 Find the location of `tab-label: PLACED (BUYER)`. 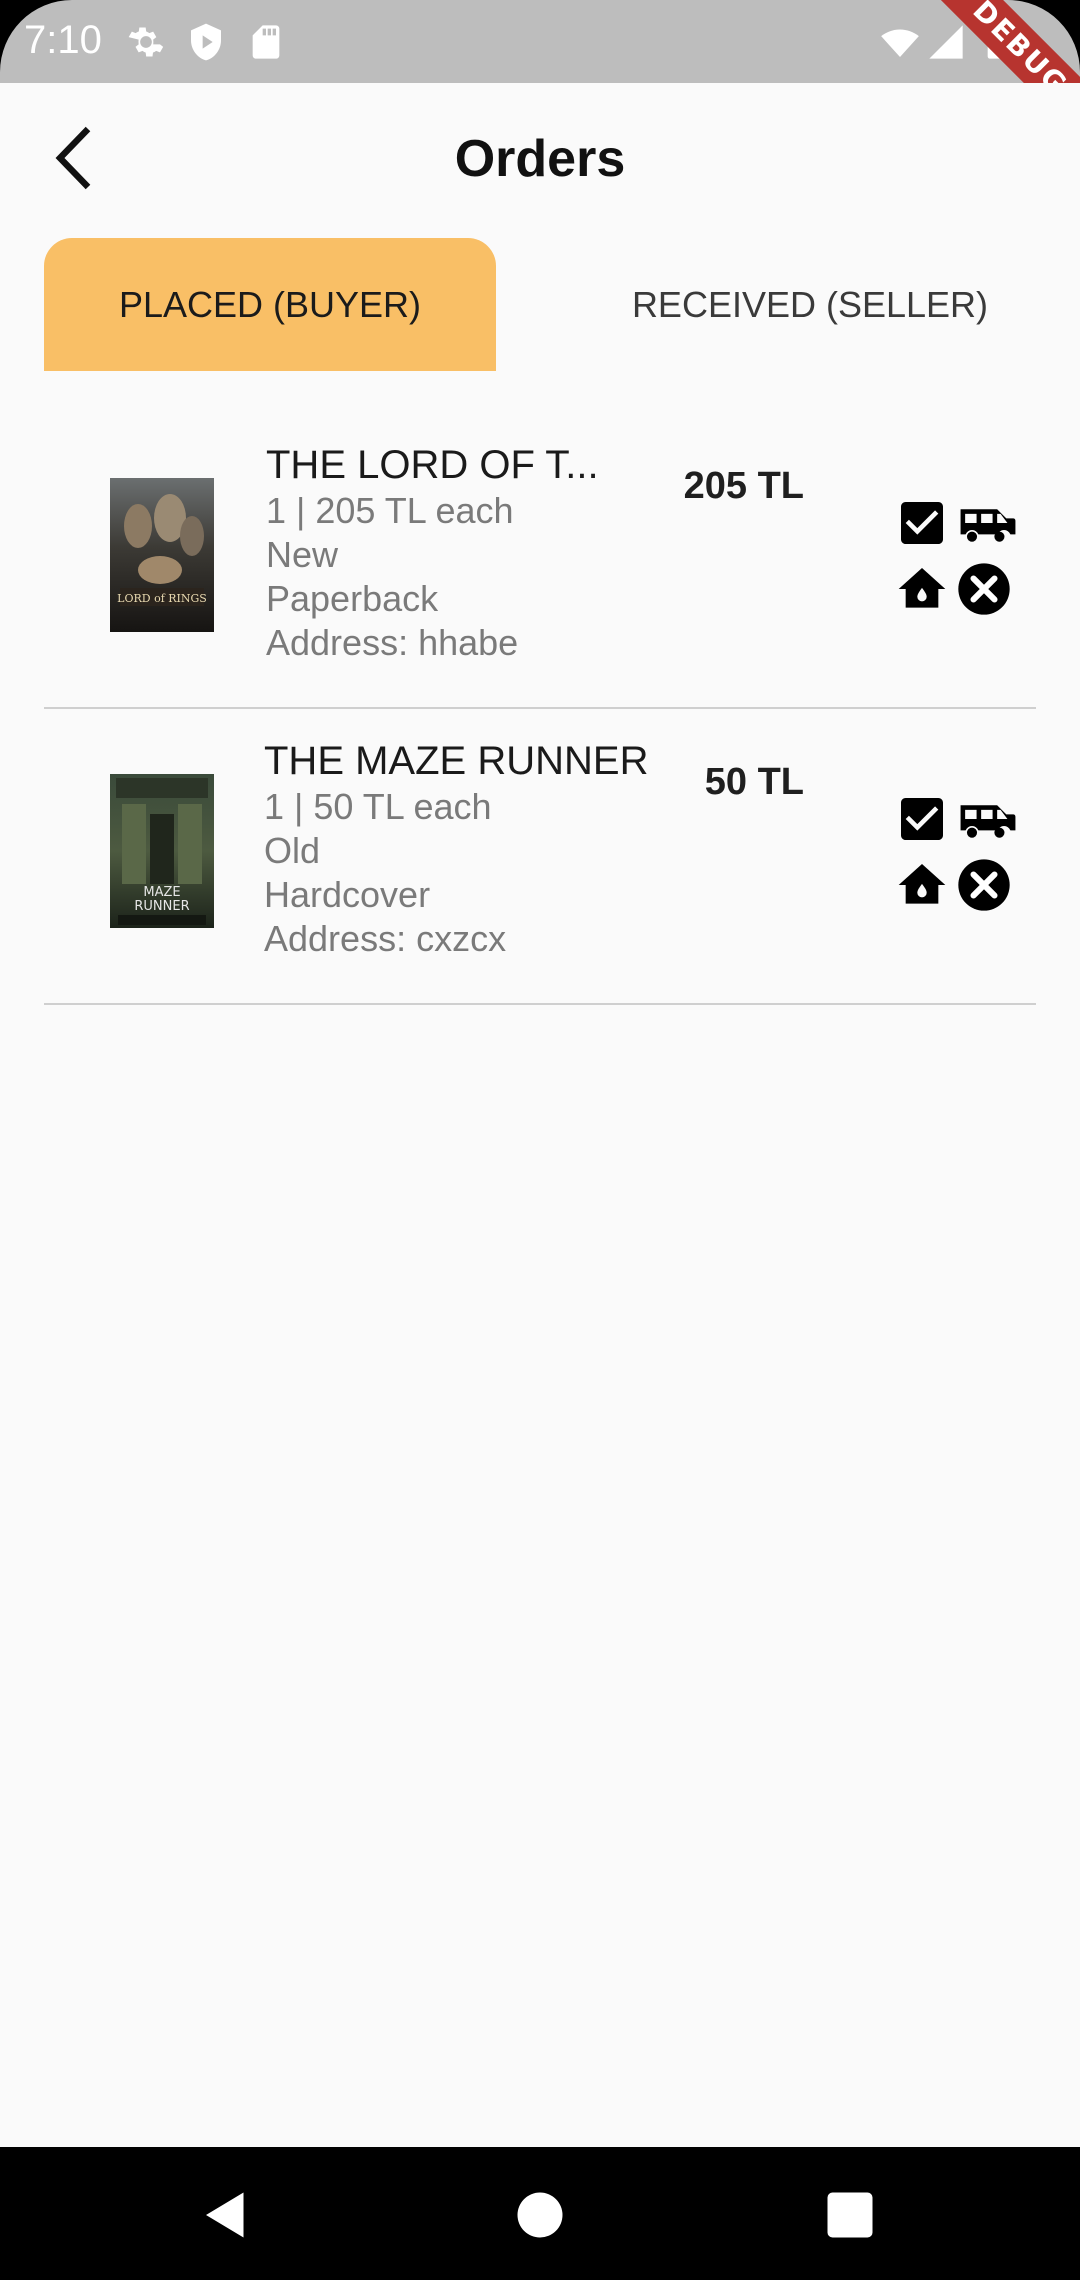

tab-label: PLACED (BUYER) is located at coordinates (270, 304).